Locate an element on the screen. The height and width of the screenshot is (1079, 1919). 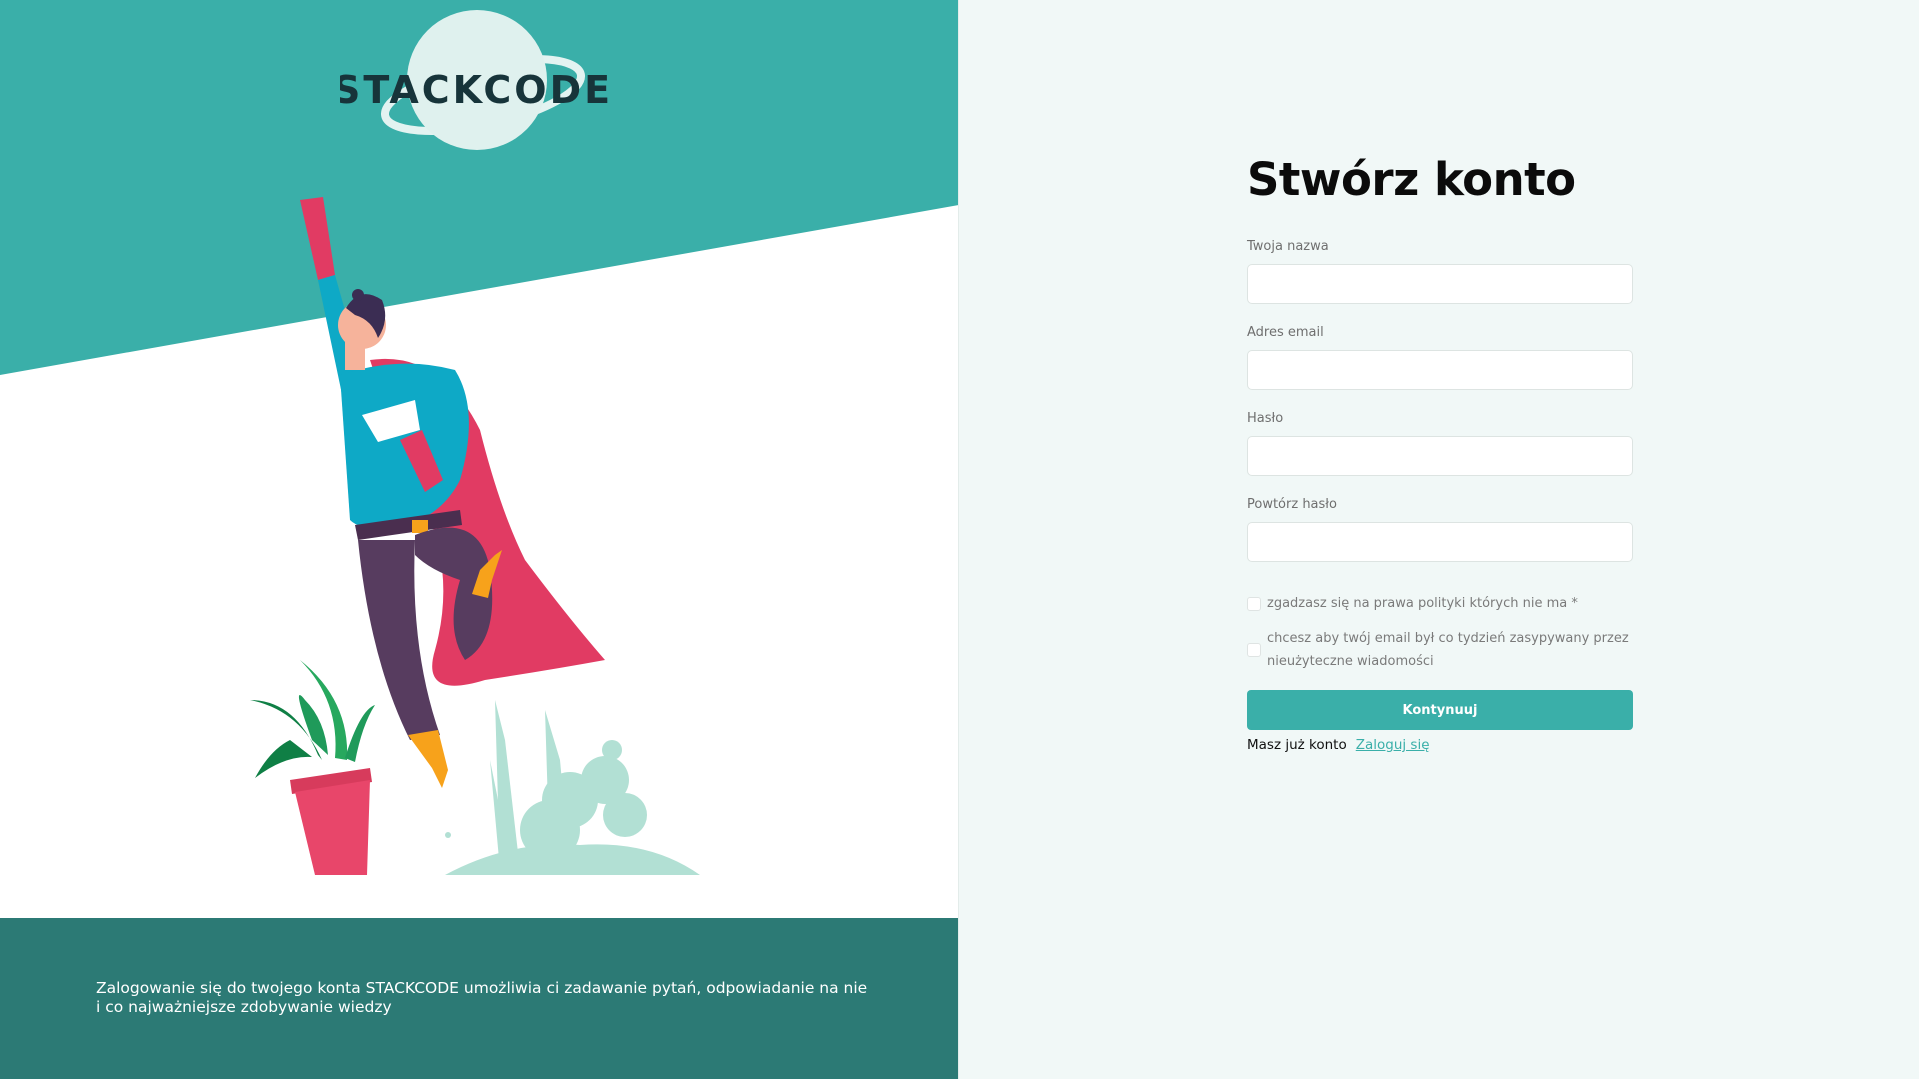
signin-link: Zaloguj się is located at coordinates (1393, 745).